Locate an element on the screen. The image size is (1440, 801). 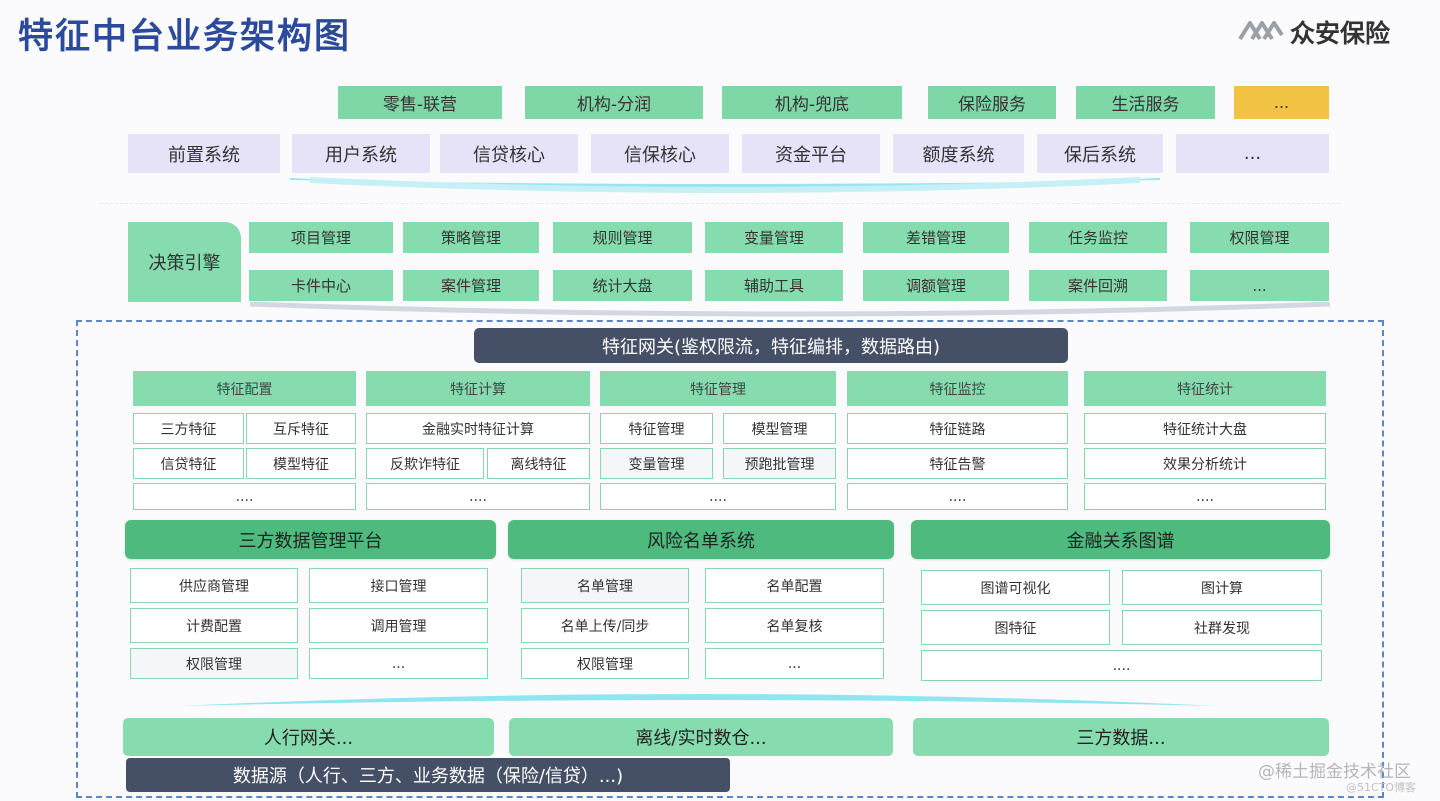
module-cell: 效果分析统计 is located at coordinates (1205, 463).